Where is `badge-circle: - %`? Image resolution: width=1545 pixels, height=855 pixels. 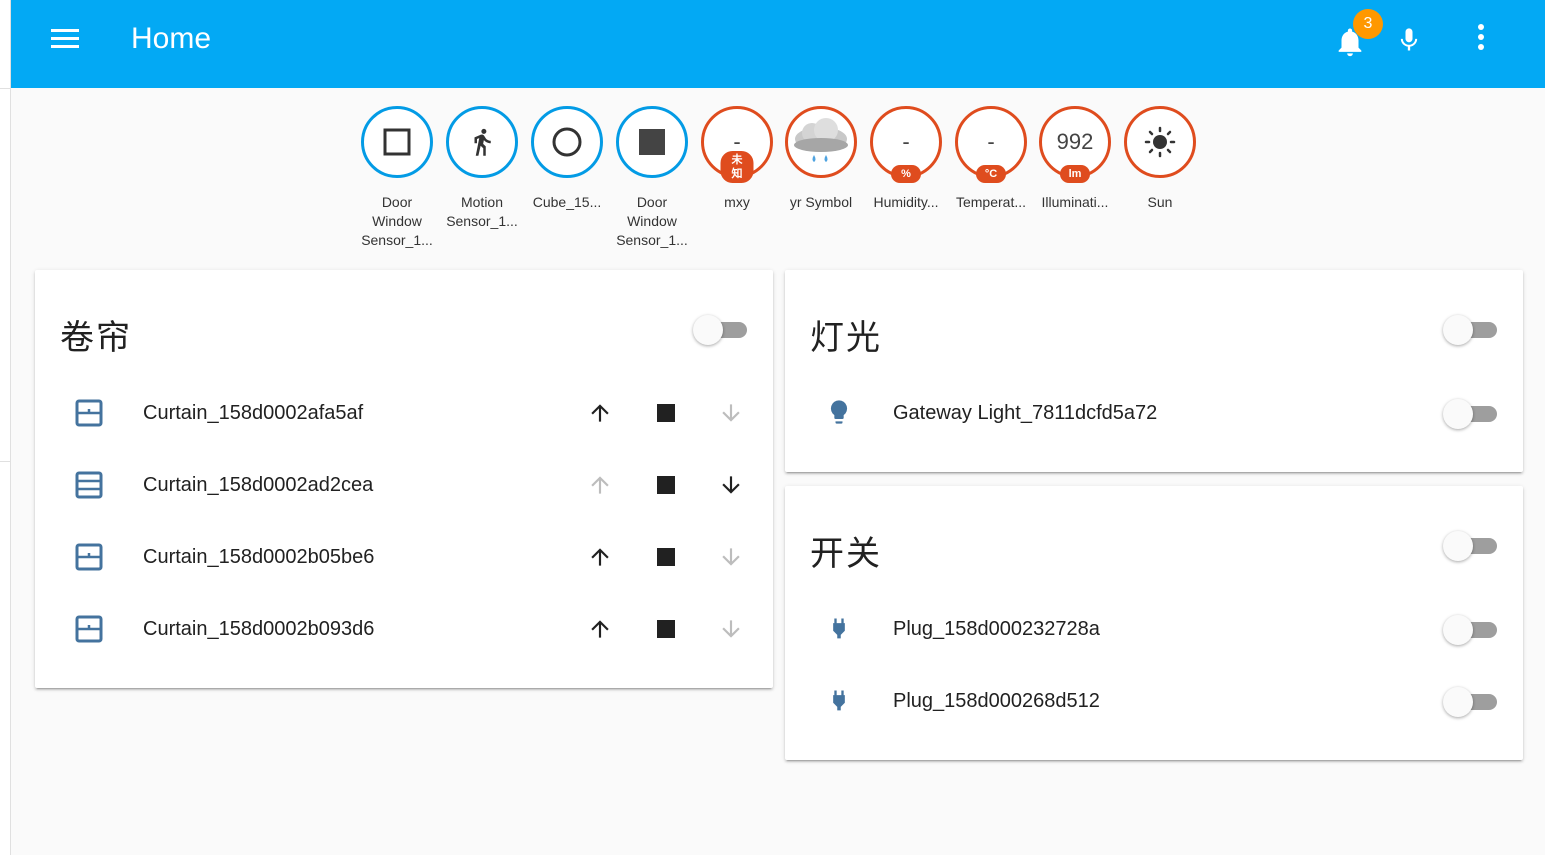
badge-circle: - % is located at coordinates (906, 144).